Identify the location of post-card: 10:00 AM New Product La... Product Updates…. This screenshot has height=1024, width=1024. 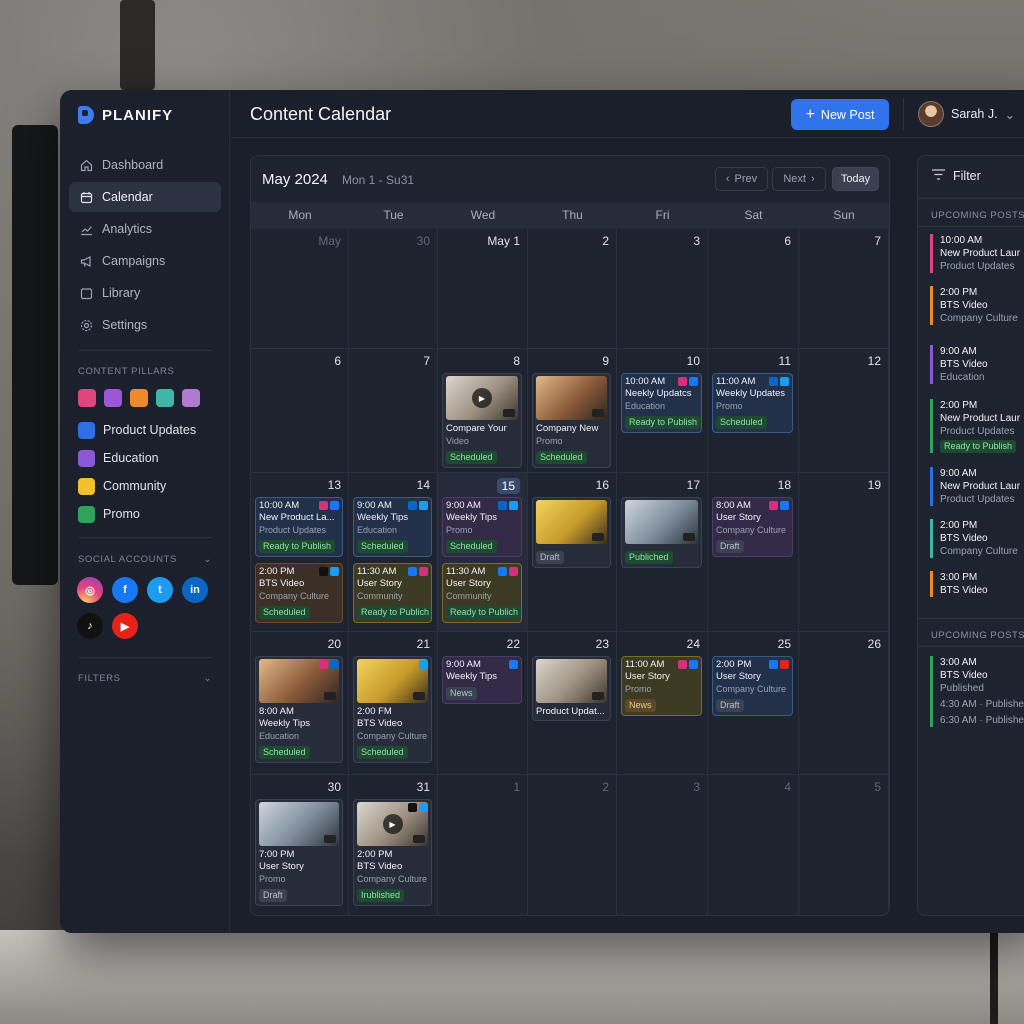
(299, 527).